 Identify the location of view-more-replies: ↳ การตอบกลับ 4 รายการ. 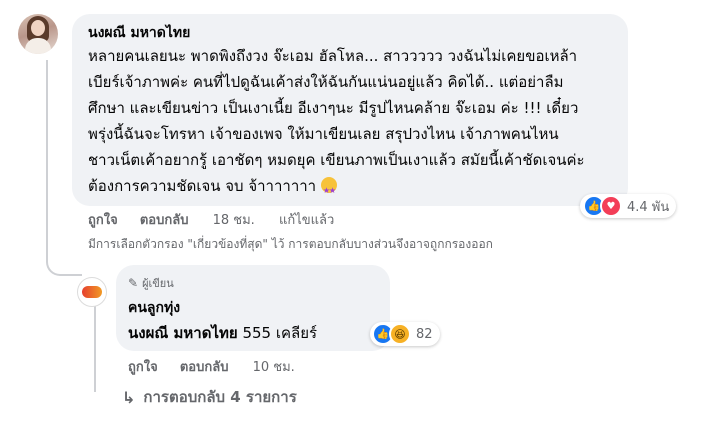
(209, 397).